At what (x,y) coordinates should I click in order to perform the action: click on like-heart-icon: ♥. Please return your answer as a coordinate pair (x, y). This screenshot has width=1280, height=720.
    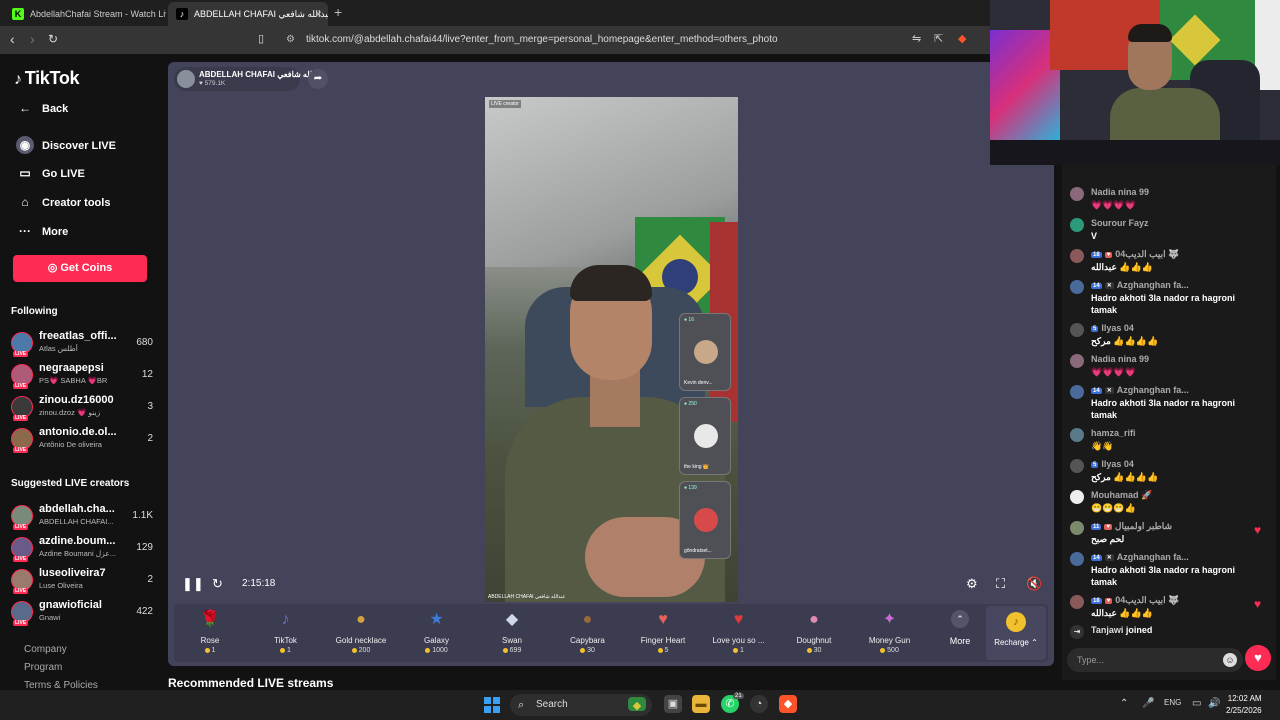
    Looking at the image, I should click on (1258, 658).